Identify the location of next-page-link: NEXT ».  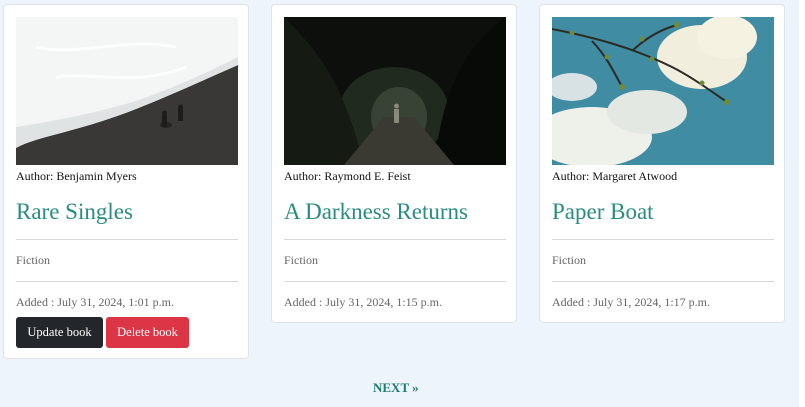
(396, 388).